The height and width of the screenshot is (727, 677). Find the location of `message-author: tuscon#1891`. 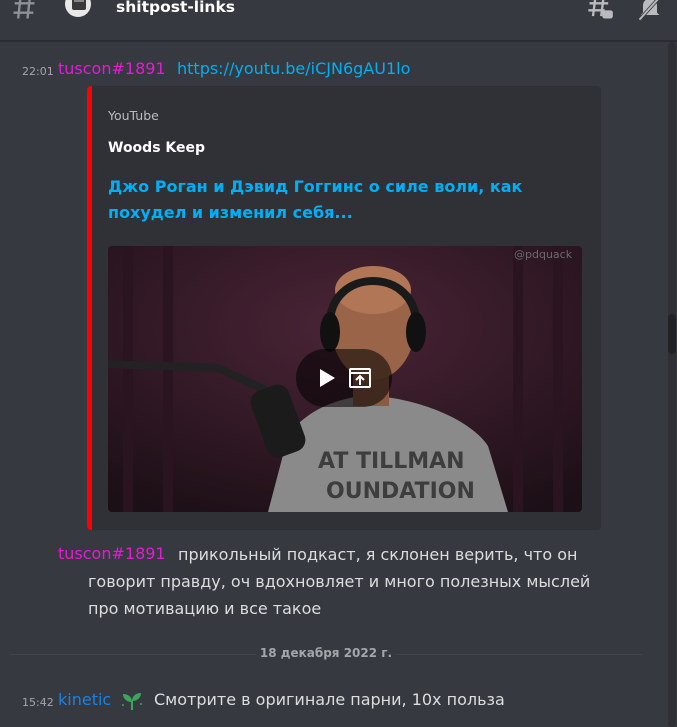

message-author: tuscon#1891 is located at coordinates (112, 68).